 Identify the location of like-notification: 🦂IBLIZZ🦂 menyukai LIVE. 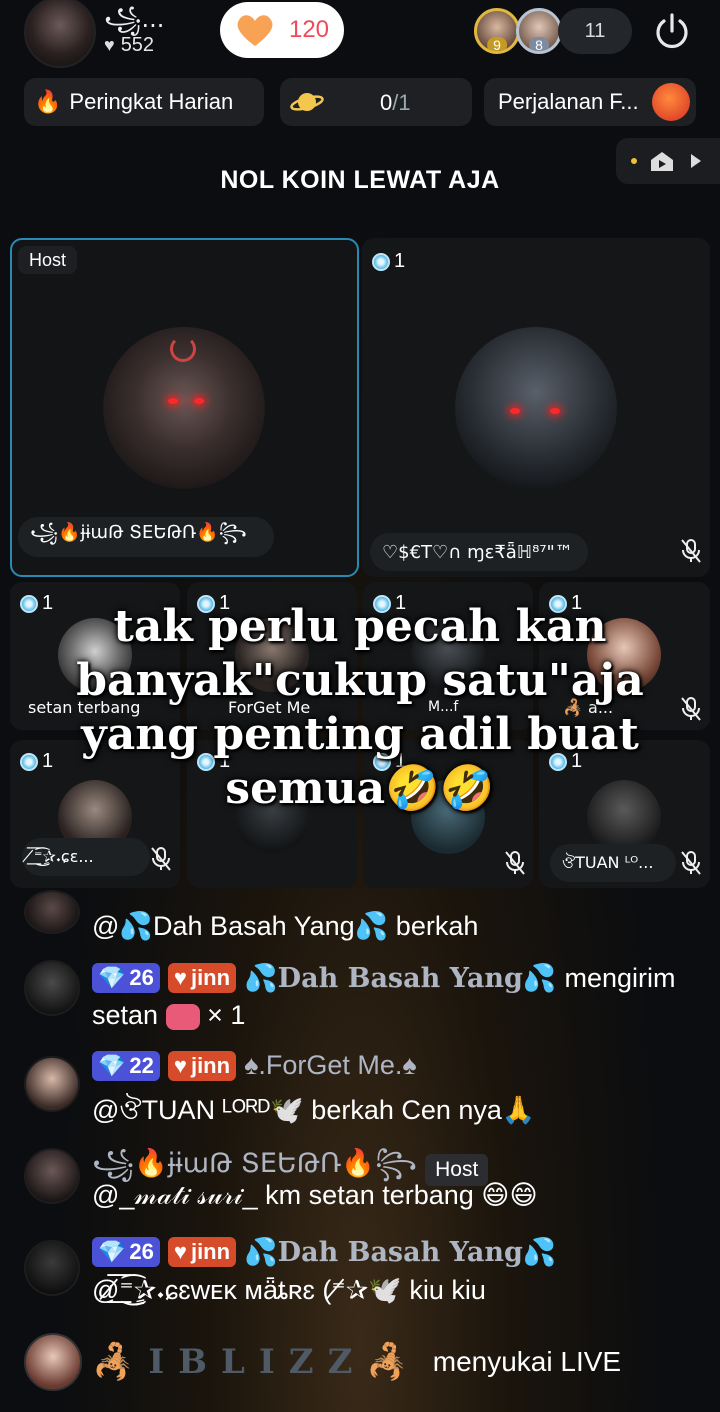
(322, 1362).